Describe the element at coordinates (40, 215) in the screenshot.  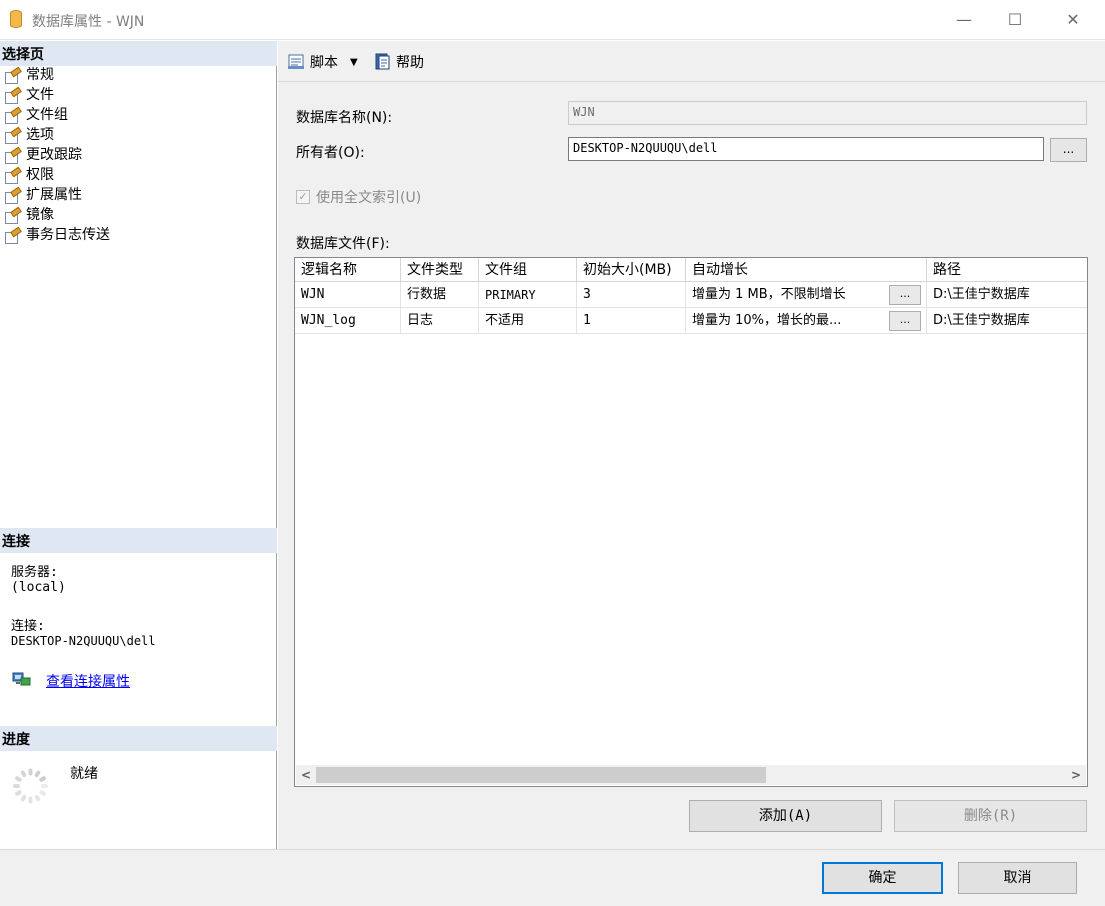
I see `nav-item-label: 镜像` at that location.